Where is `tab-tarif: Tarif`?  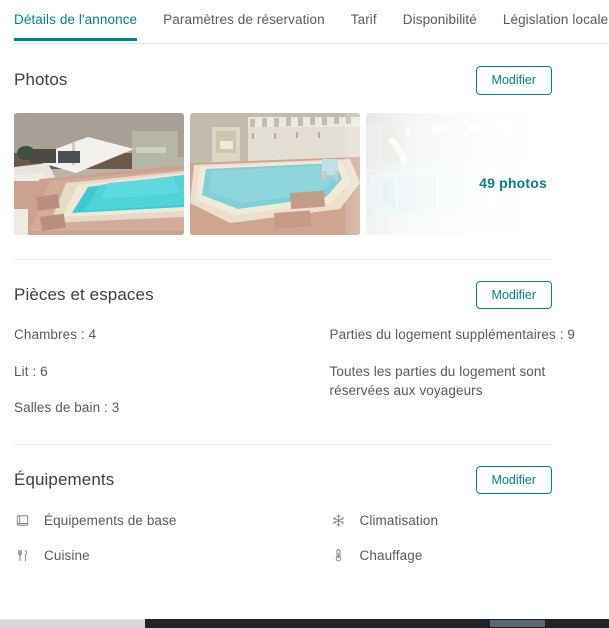 tab-tarif: Tarif is located at coordinates (364, 20).